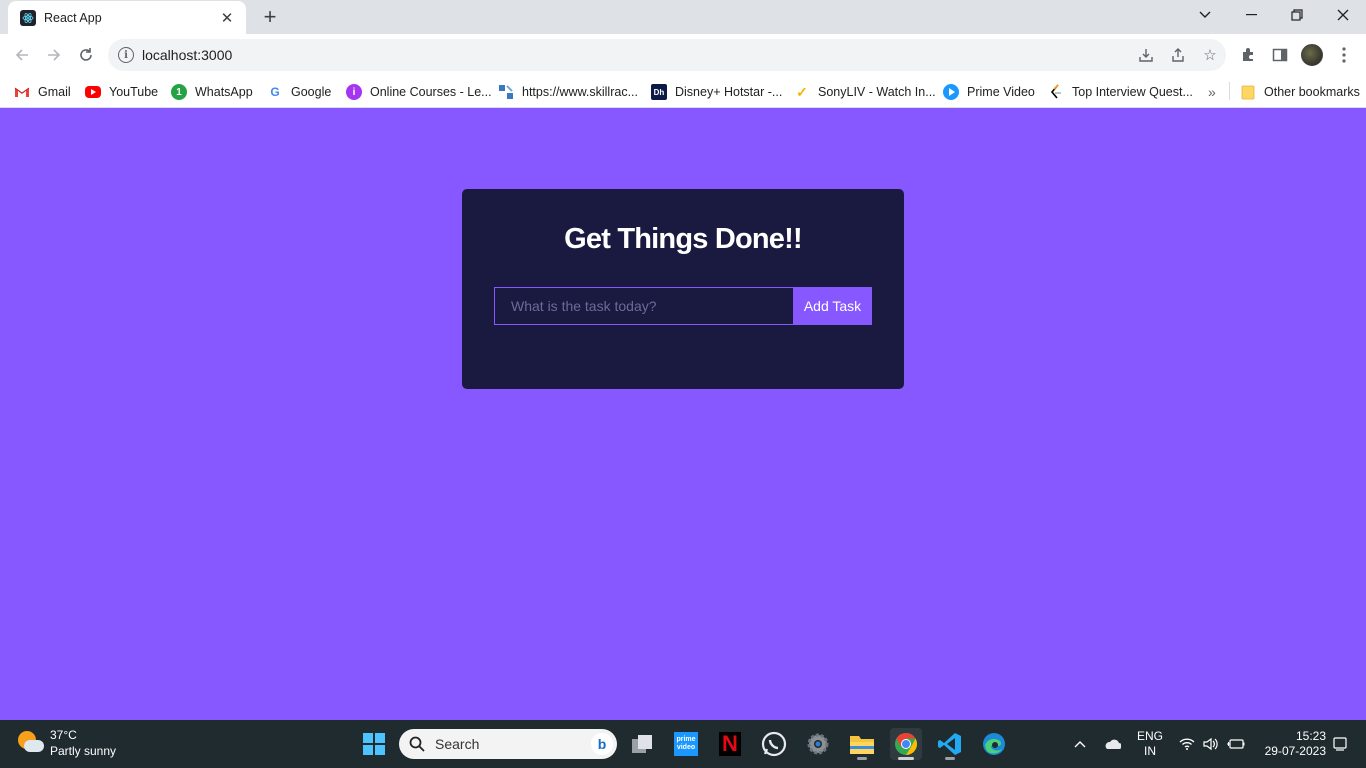 This screenshot has height=768, width=1366. Describe the element at coordinates (28, 17) in the screenshot. I see `react-icon` at that location.